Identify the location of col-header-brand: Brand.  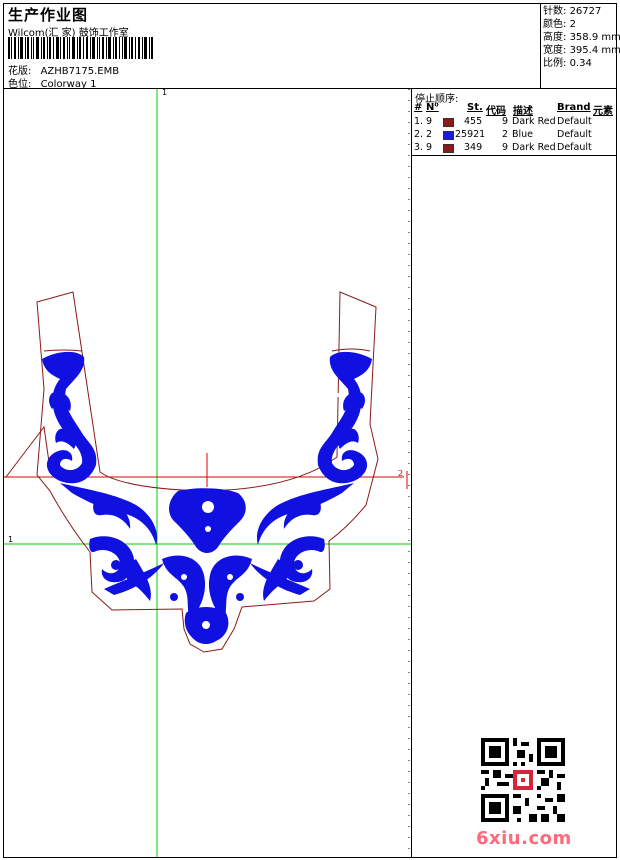
(574, 107).